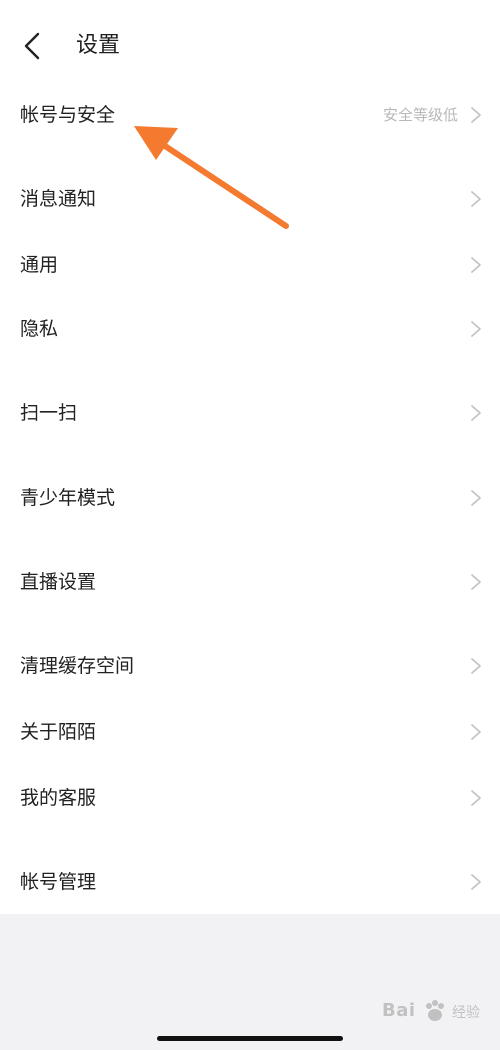 The width and height of the screenshot is (500, 1050). I want to click on settings-item-privacy: 隐私, so click(250, 329).